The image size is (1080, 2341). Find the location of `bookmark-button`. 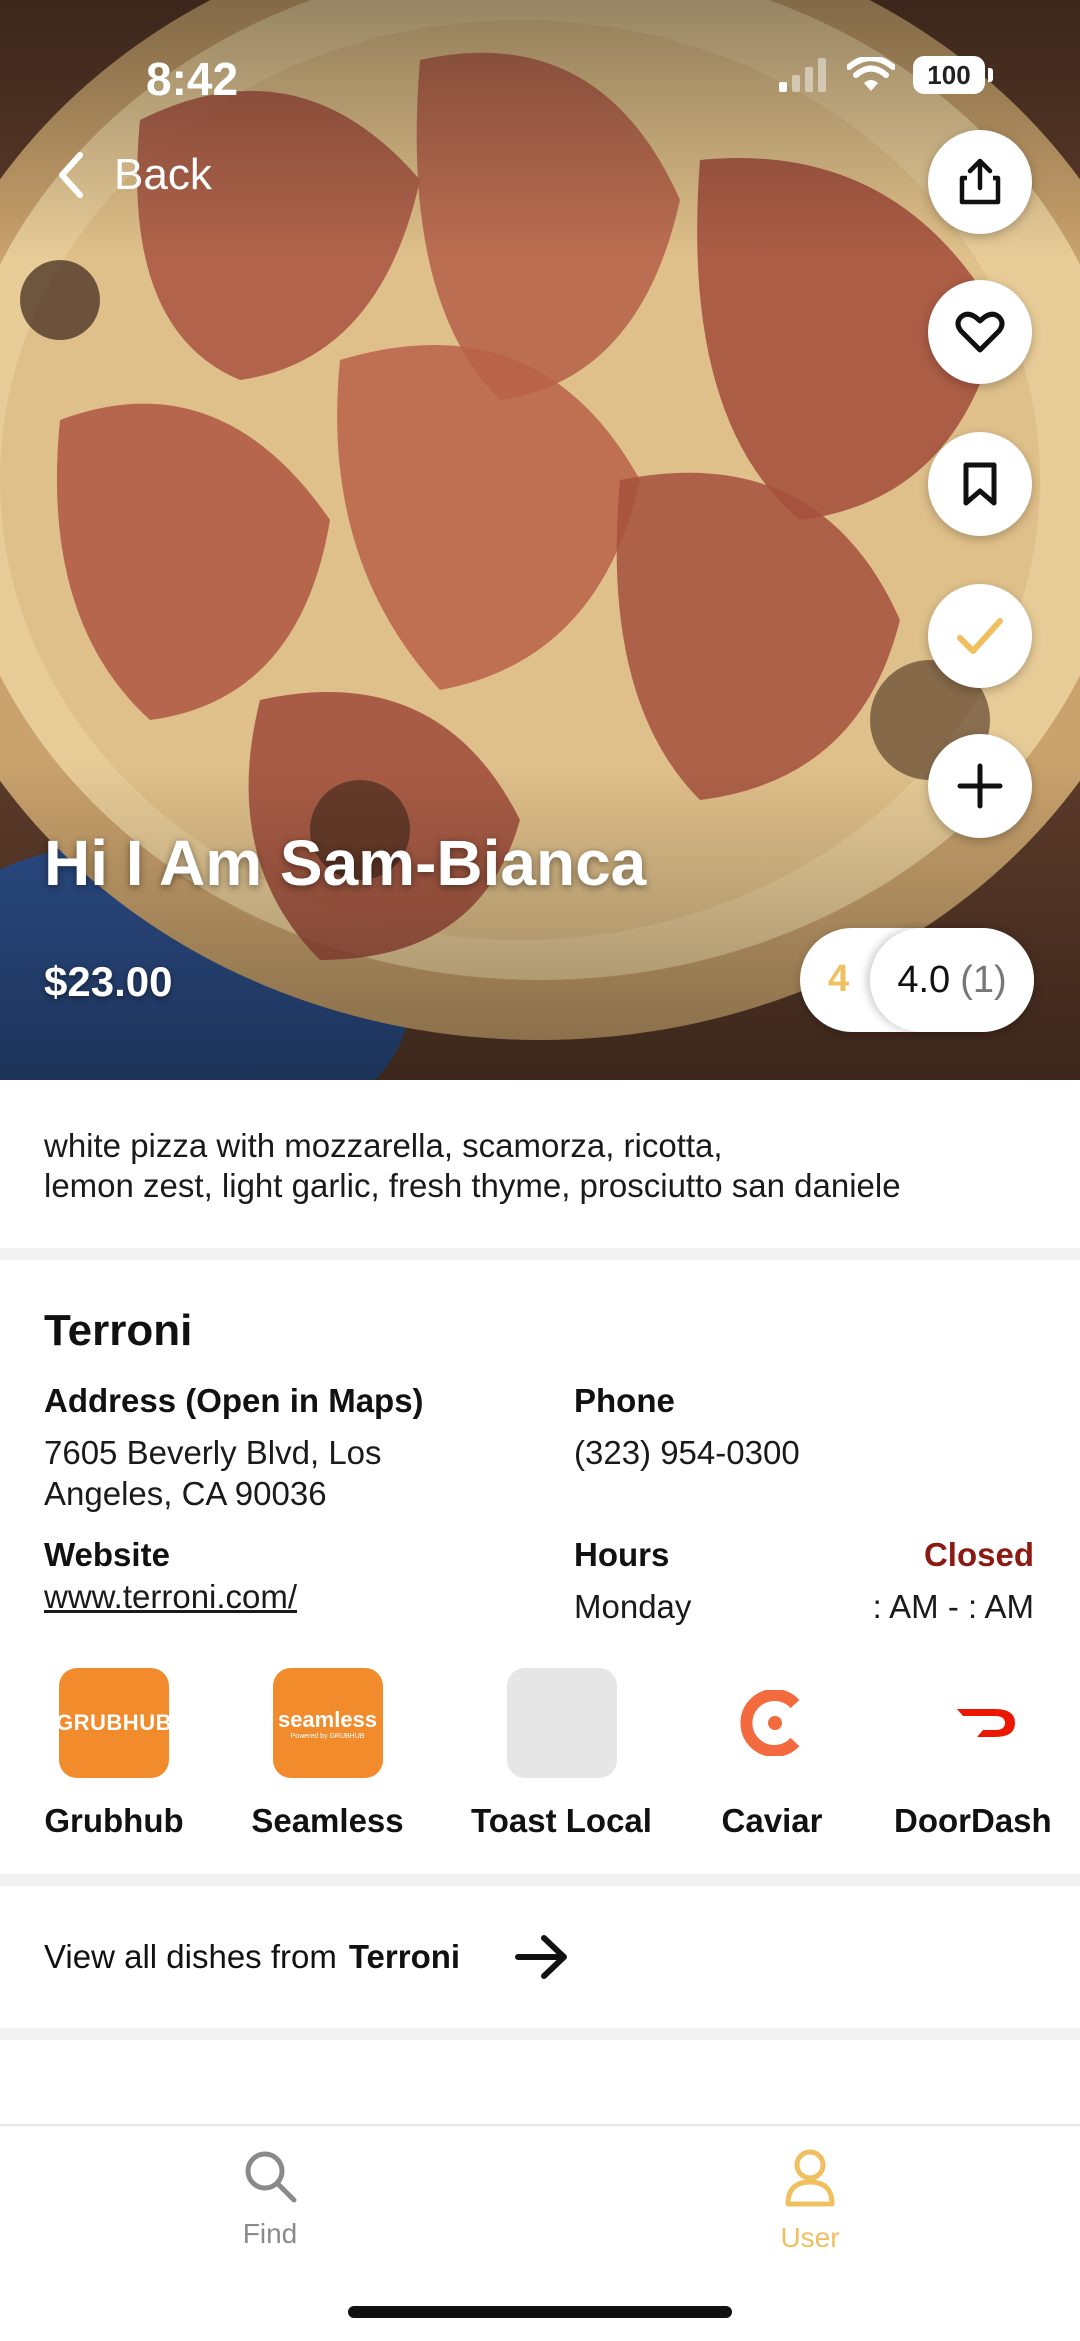

bookmark-button is located at coordinates (980, 484).